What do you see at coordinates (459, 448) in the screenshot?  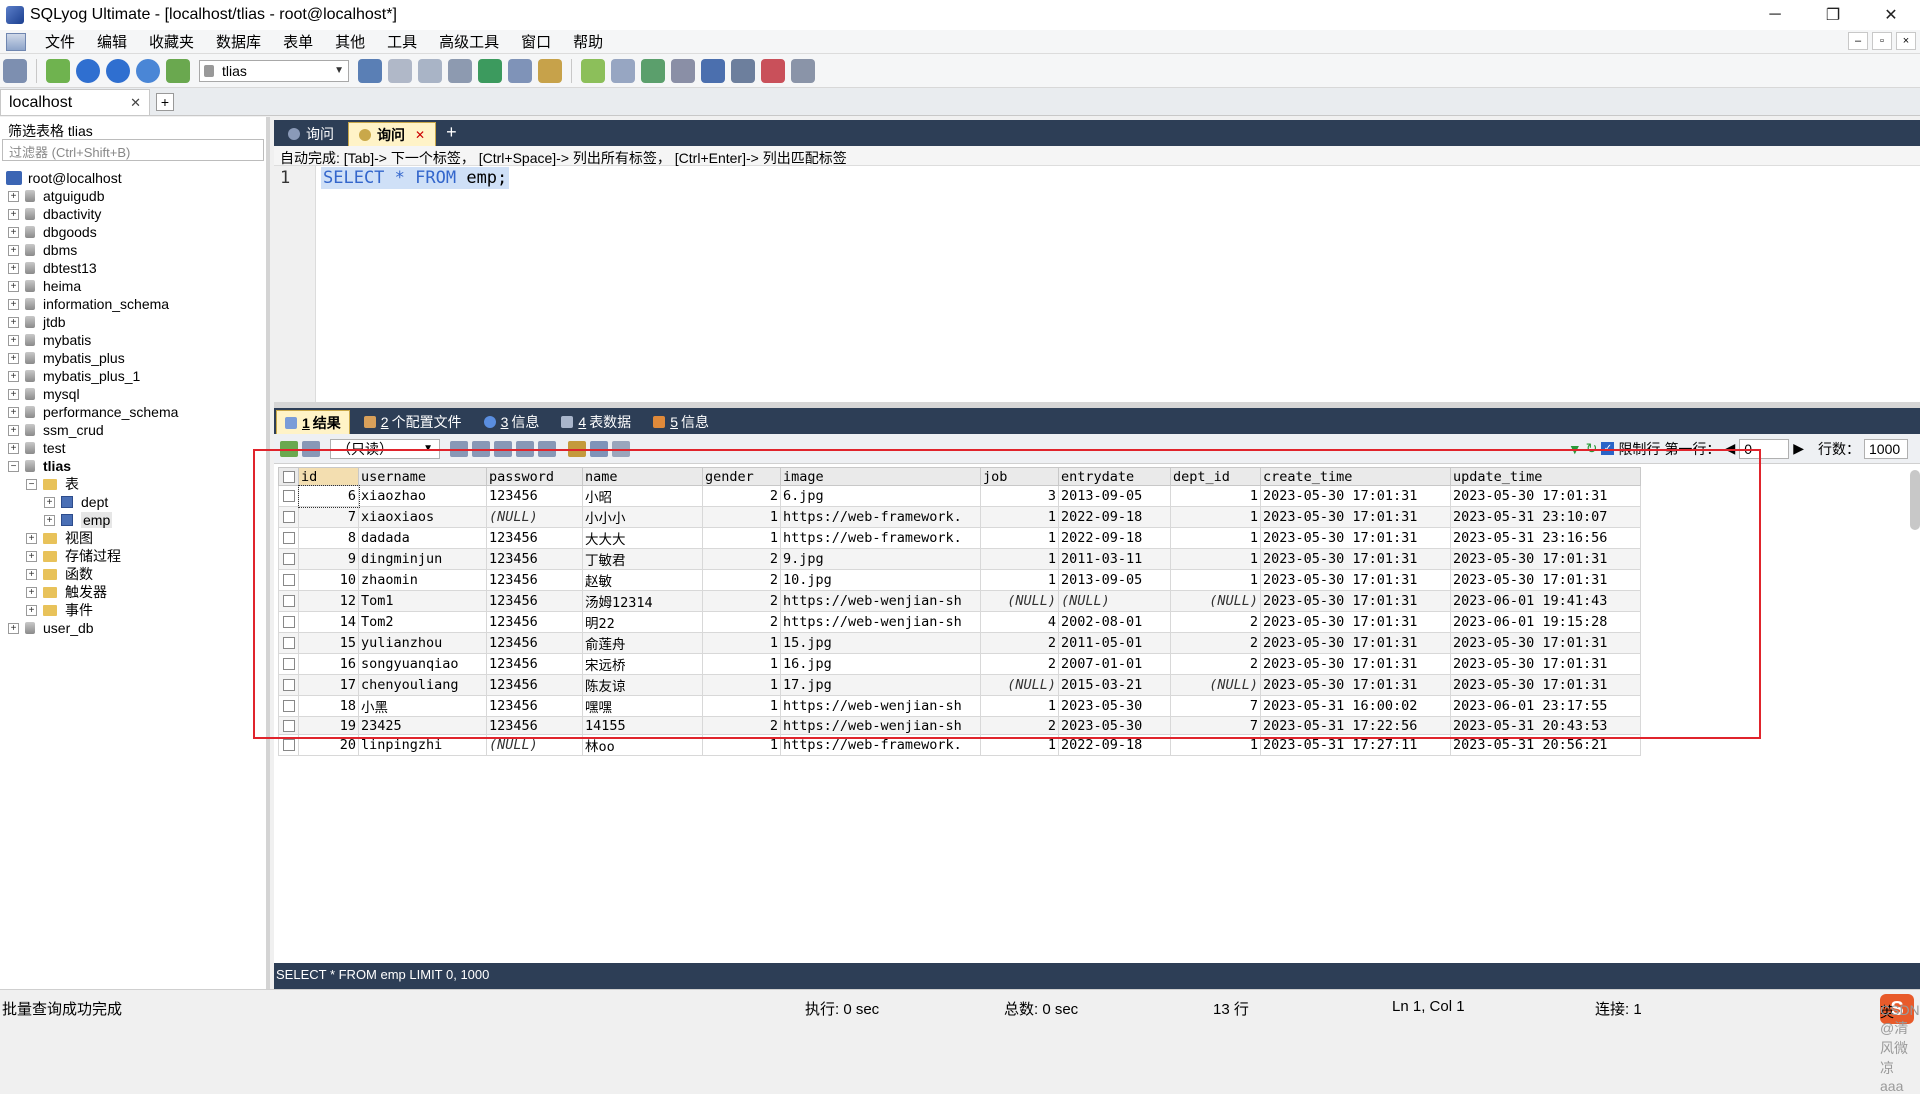 I see `insert-row-icon` at bounding box center [459, 448].